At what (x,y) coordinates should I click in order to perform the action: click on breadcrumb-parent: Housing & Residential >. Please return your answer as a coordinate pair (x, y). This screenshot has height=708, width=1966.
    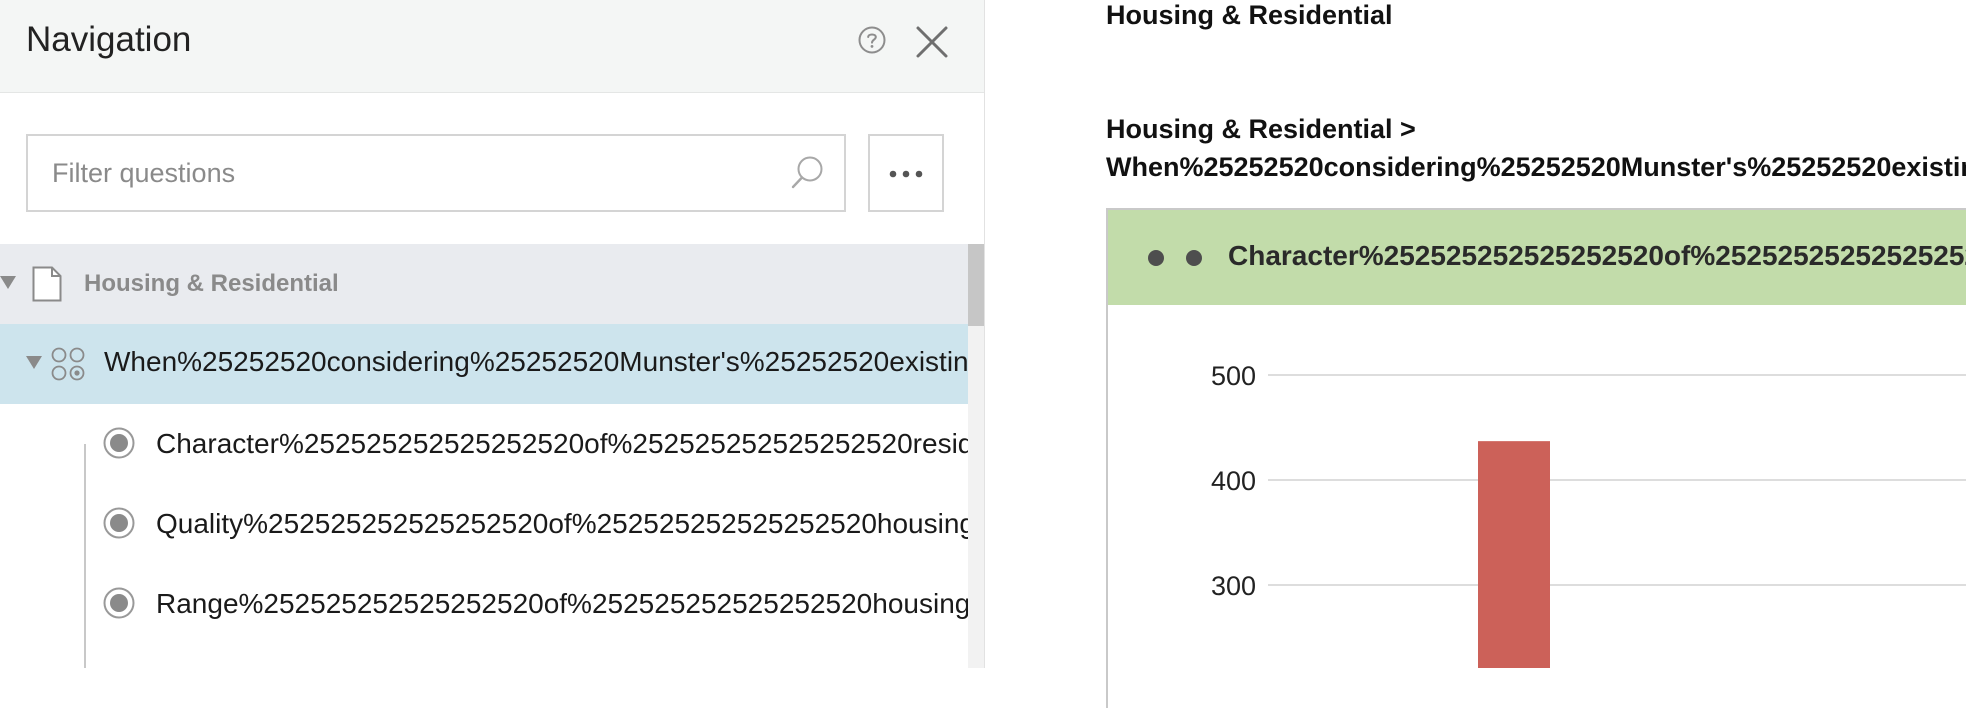
    Looking at the image, I should click on (1261, 129).